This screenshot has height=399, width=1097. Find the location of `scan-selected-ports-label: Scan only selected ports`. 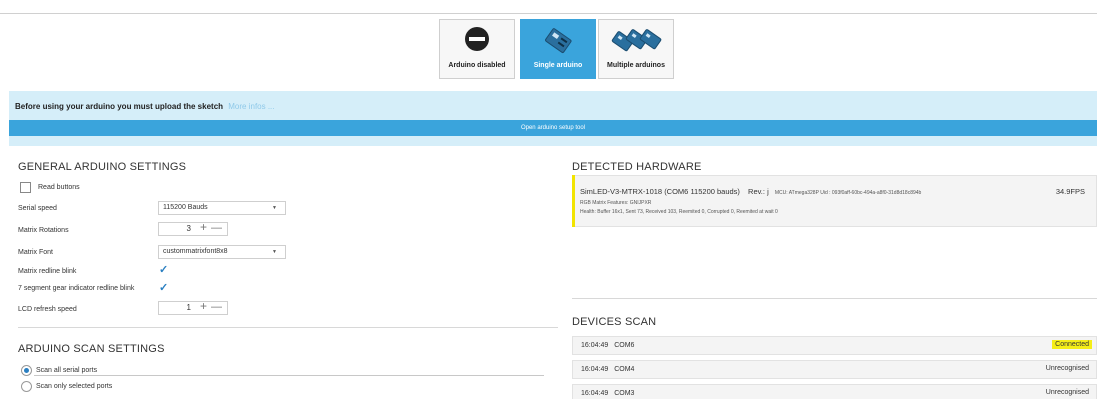

scan-selected-ports-label: Scan only selected ports is located at coordinates (74, 386).